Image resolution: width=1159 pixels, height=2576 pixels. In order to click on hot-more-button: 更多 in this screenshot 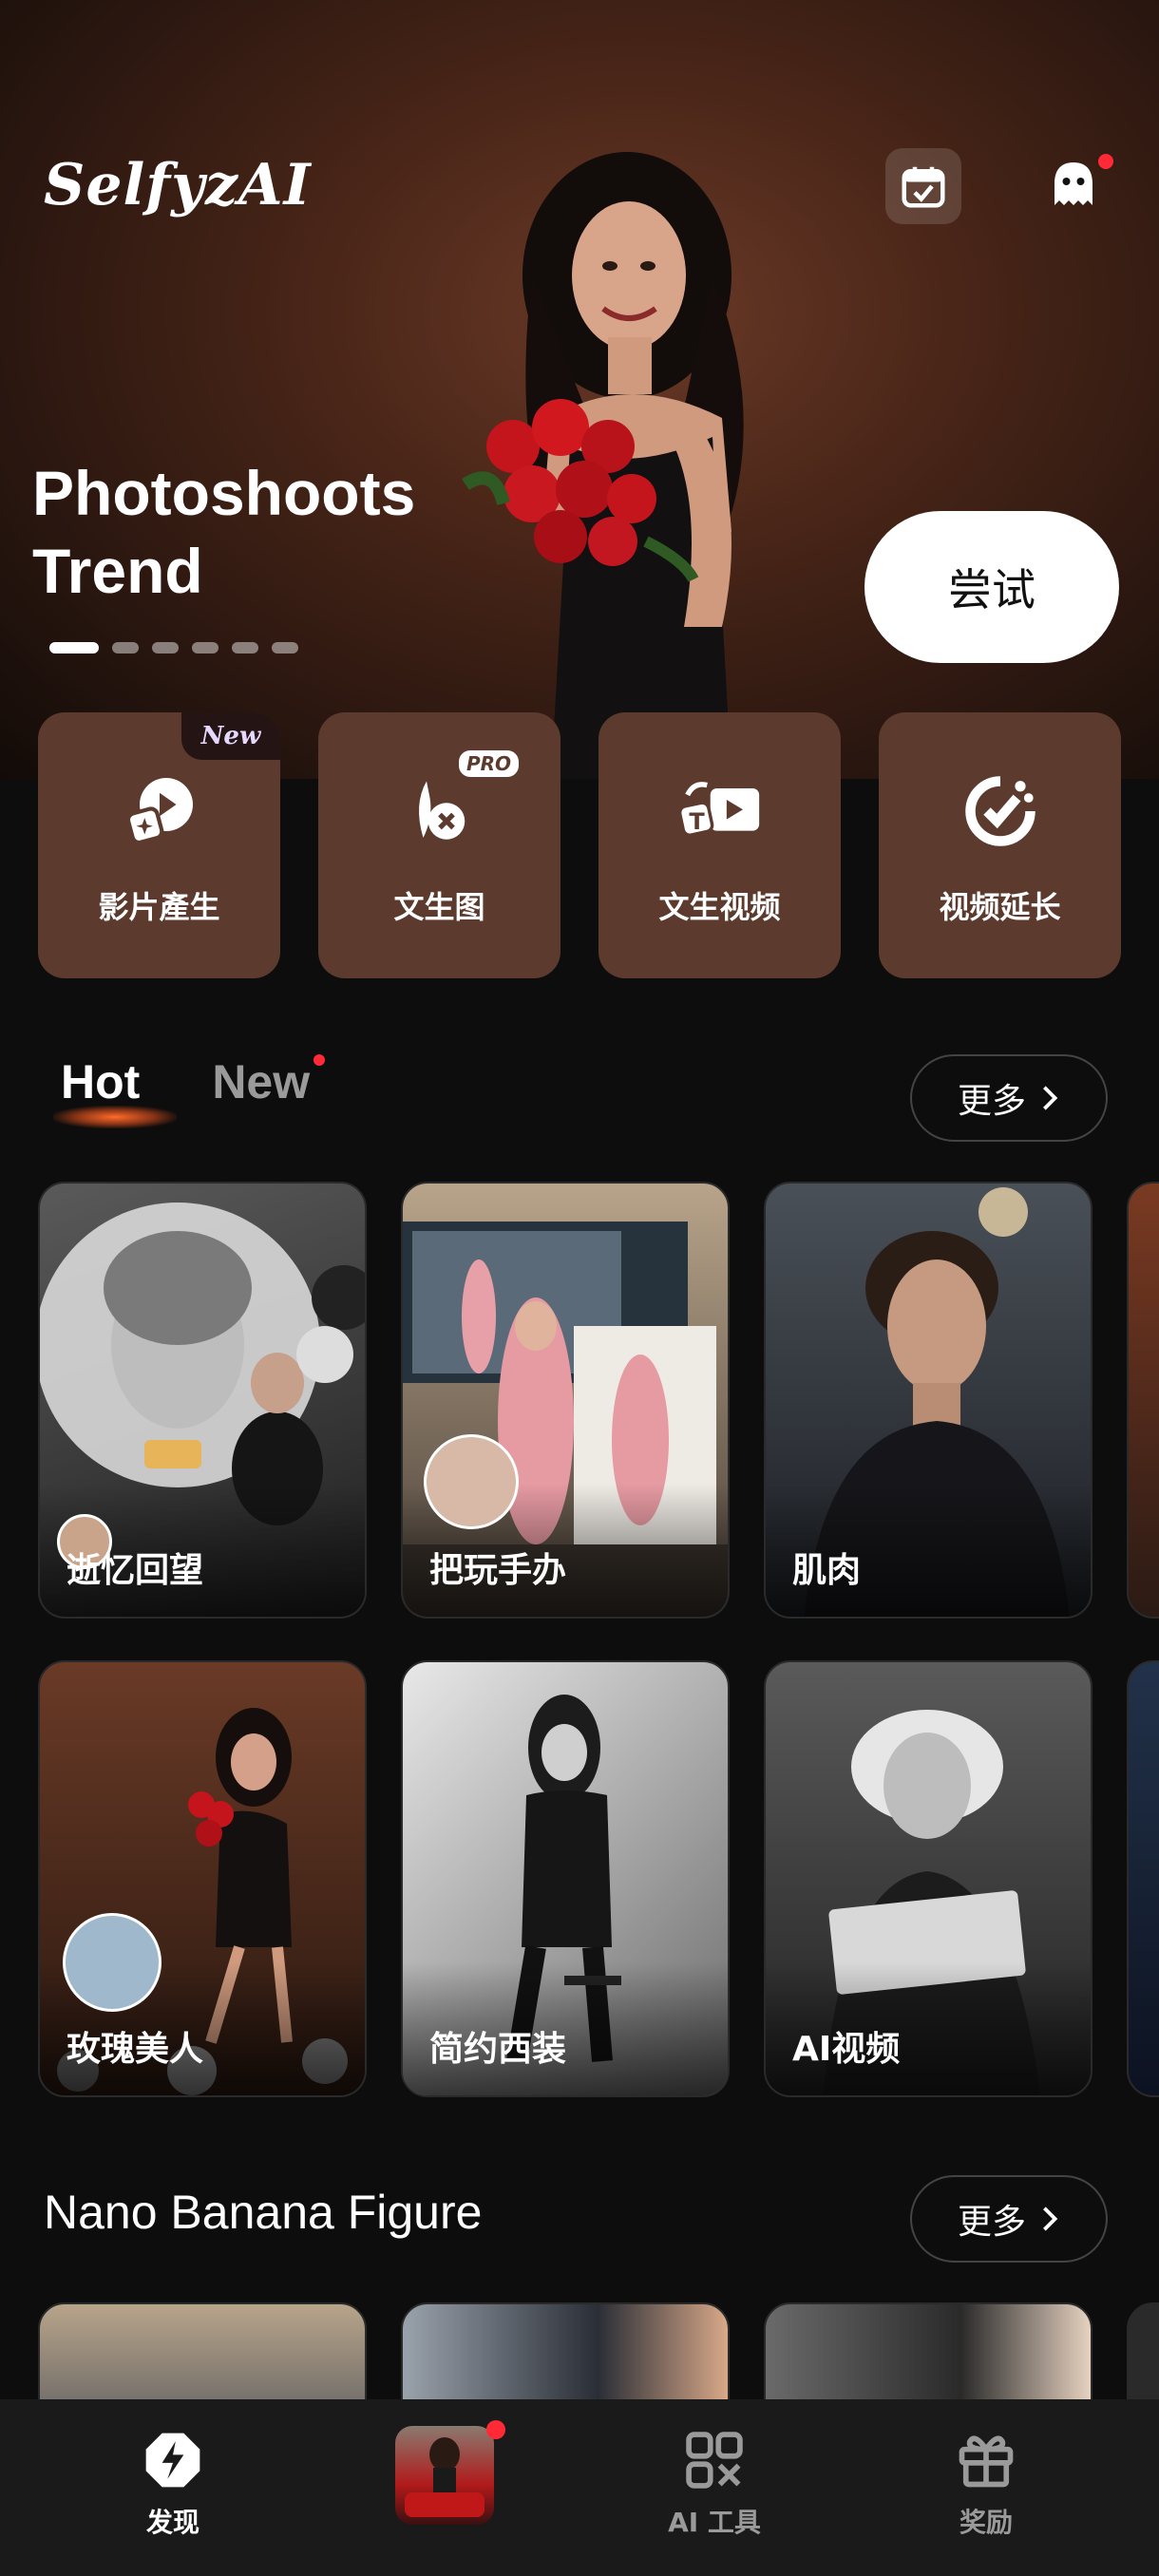, I will do `click(1009, 1098)`.